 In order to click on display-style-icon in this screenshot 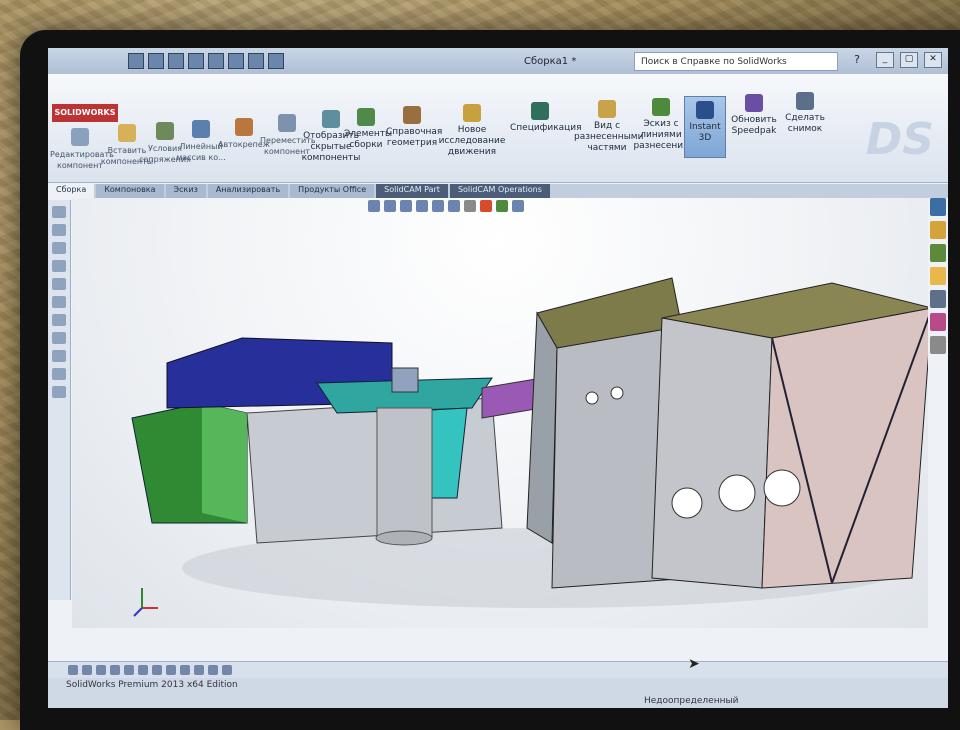, I will do `click(454, 206)`.